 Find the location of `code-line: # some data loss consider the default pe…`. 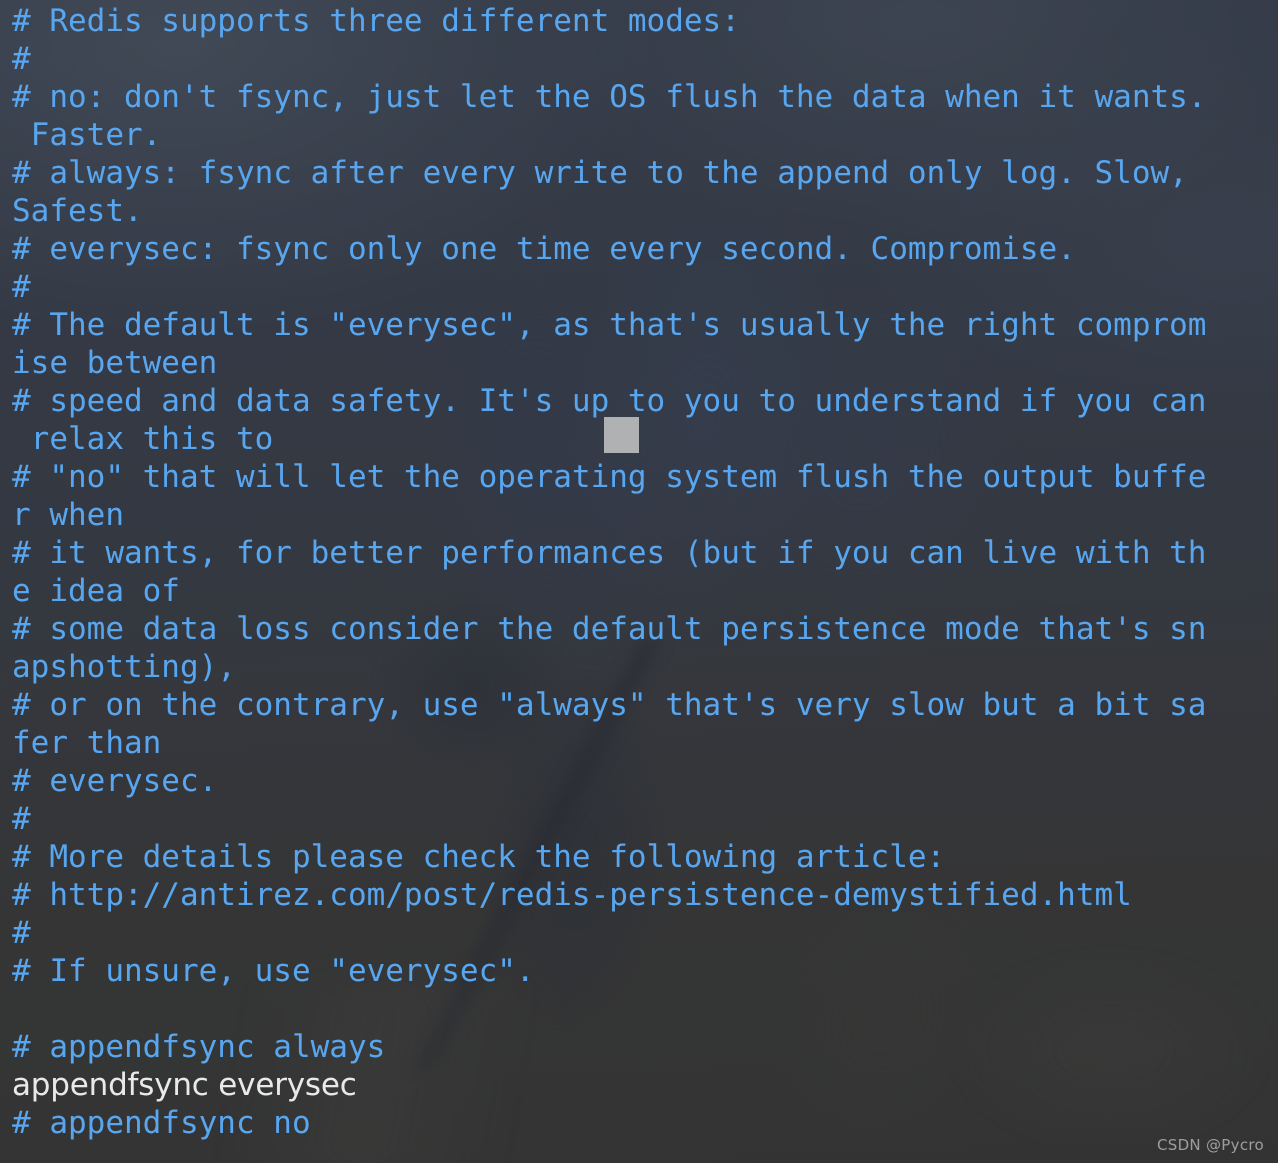

code-line: # some data loss consider the default pe… is located at coordinates (640, 629).